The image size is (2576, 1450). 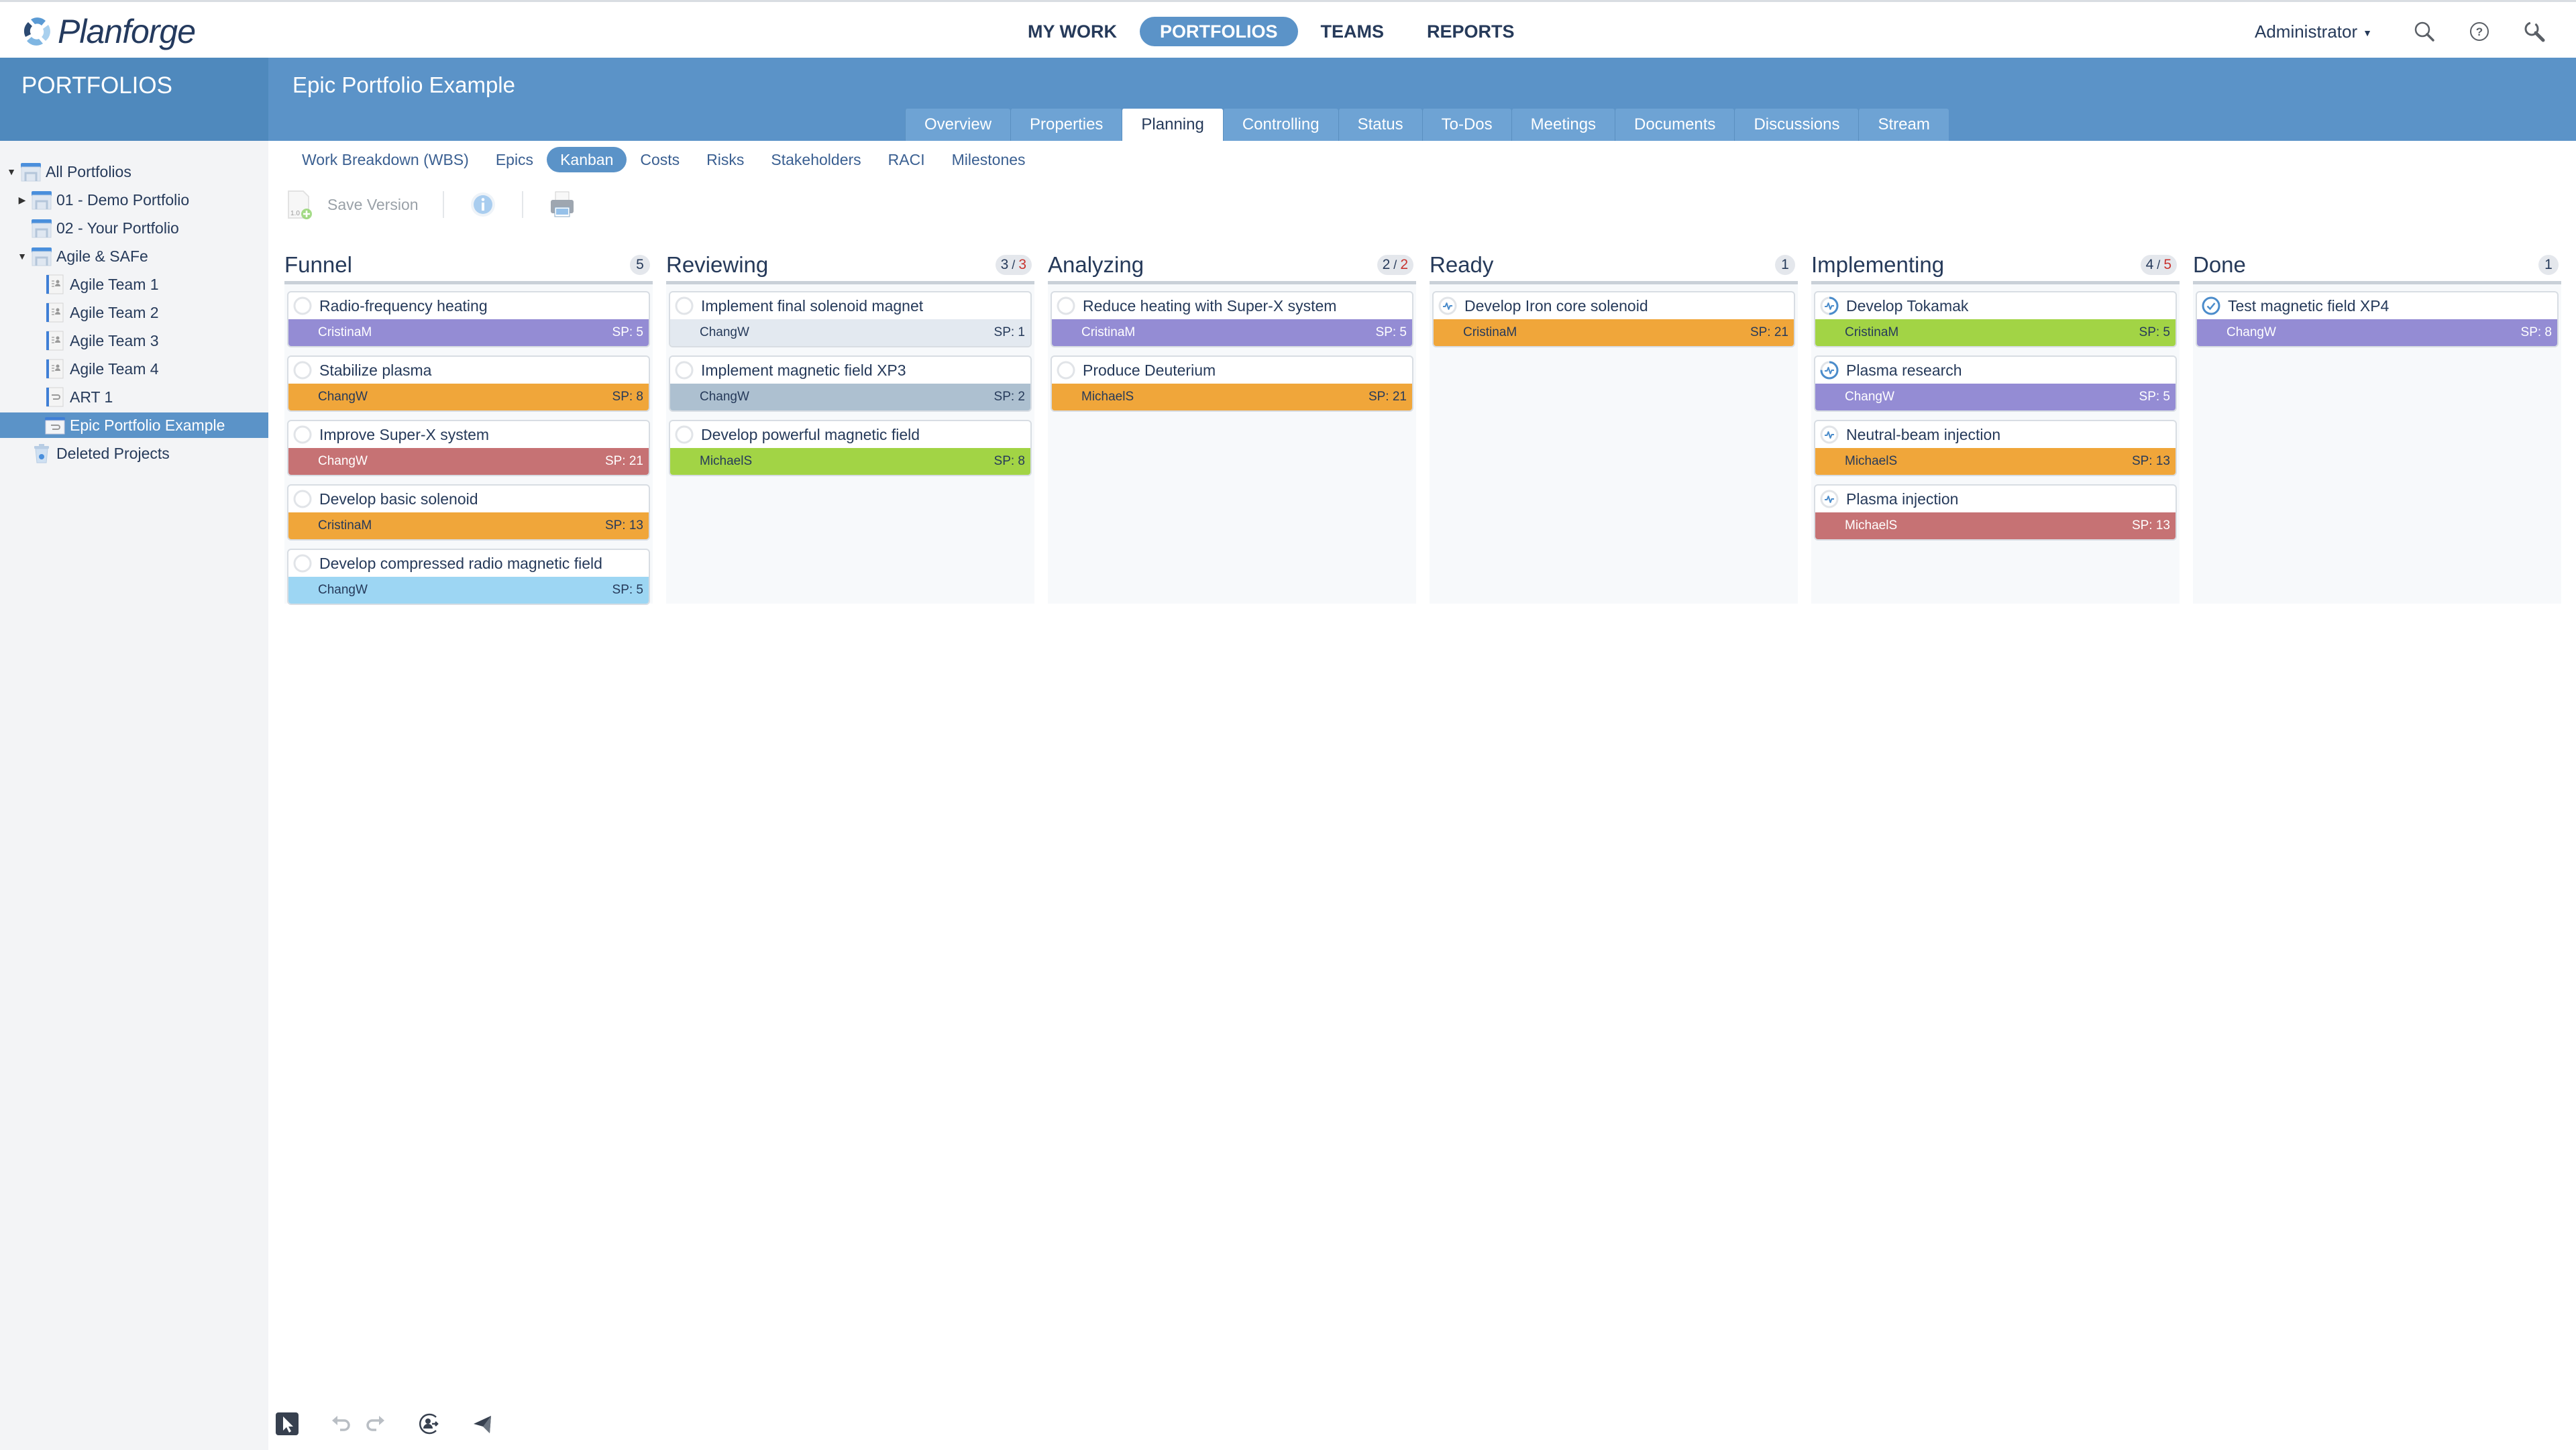 What do you see at coordinates (1066, 125) in the screenshot?
I see `tab-properties: Properties` at bounding box center [1066, 125].